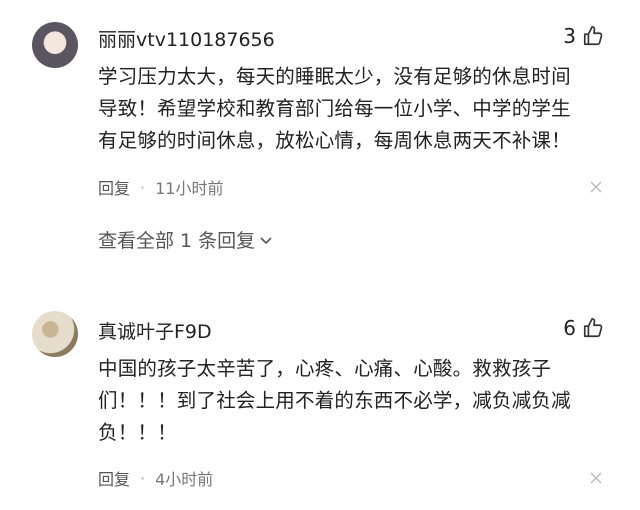  What do you see at coordinates (184, 479) in the screenshot?
I see `timestamp: 4小时前` at bounding box center [184, 479].